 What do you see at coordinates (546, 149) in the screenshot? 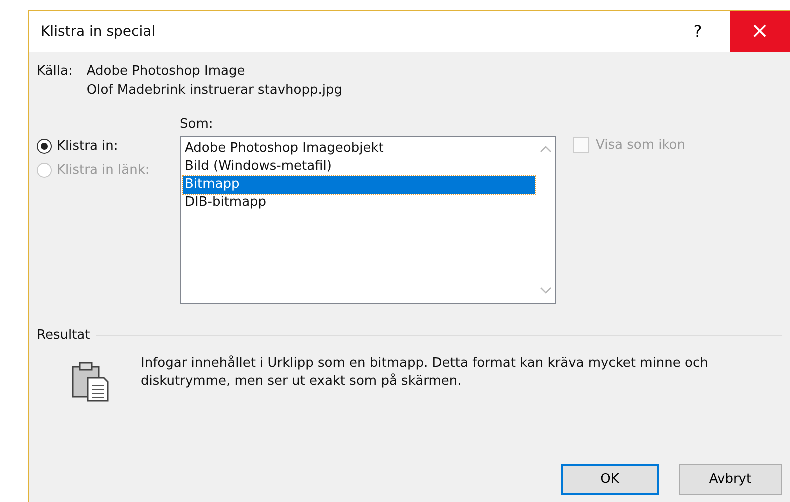
I see `scroll-up-icon` at bounding box center [546, 149].